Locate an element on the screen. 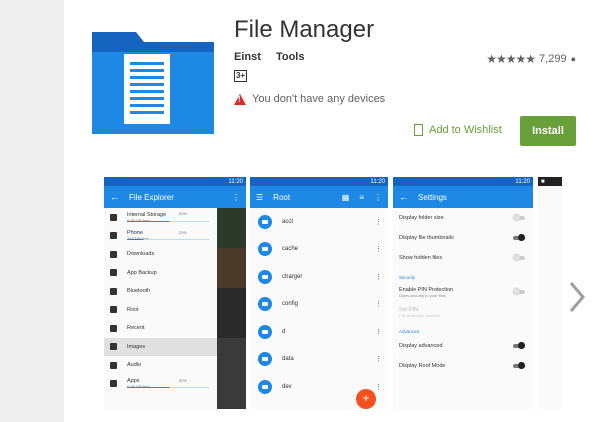  age-rating-badge: 3+ is located at coordinates (240, 76).